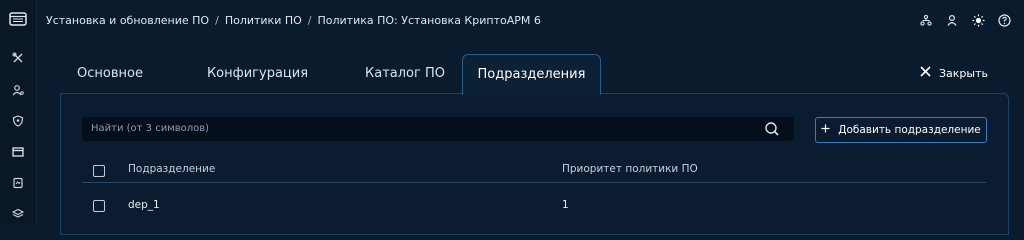 Image resolution: width=1024 pixels, height=240 pixels. What do you see at coordinates (110, 73) in the screenshot?
I see `tab-general: Основное` at bounding box center [110, 73].